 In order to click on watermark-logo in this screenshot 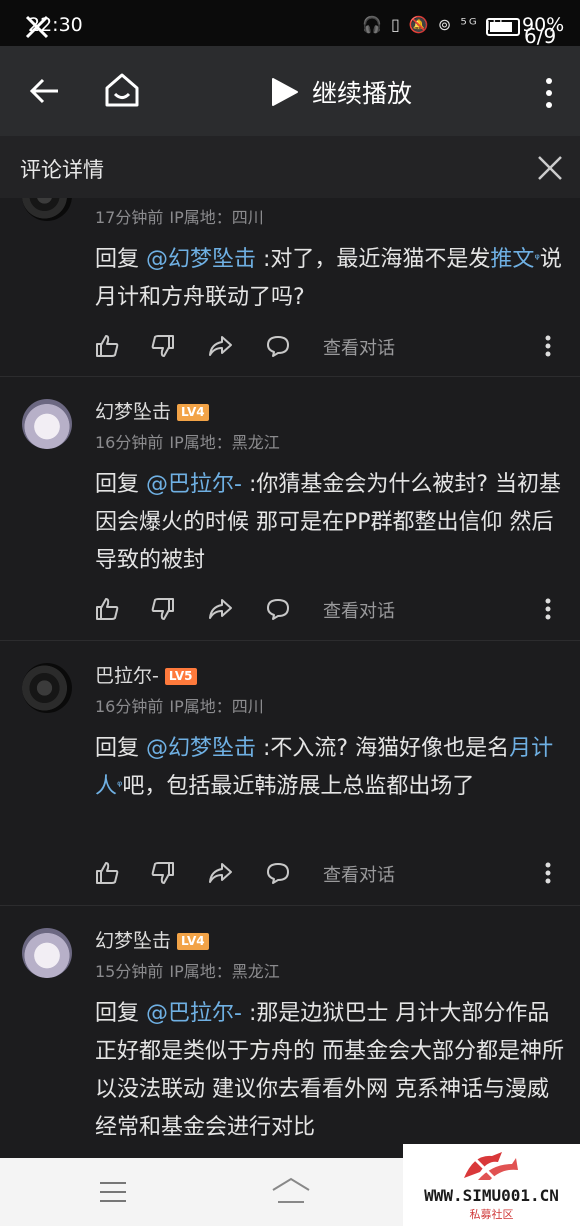, I will do `click(491, 1166)`.